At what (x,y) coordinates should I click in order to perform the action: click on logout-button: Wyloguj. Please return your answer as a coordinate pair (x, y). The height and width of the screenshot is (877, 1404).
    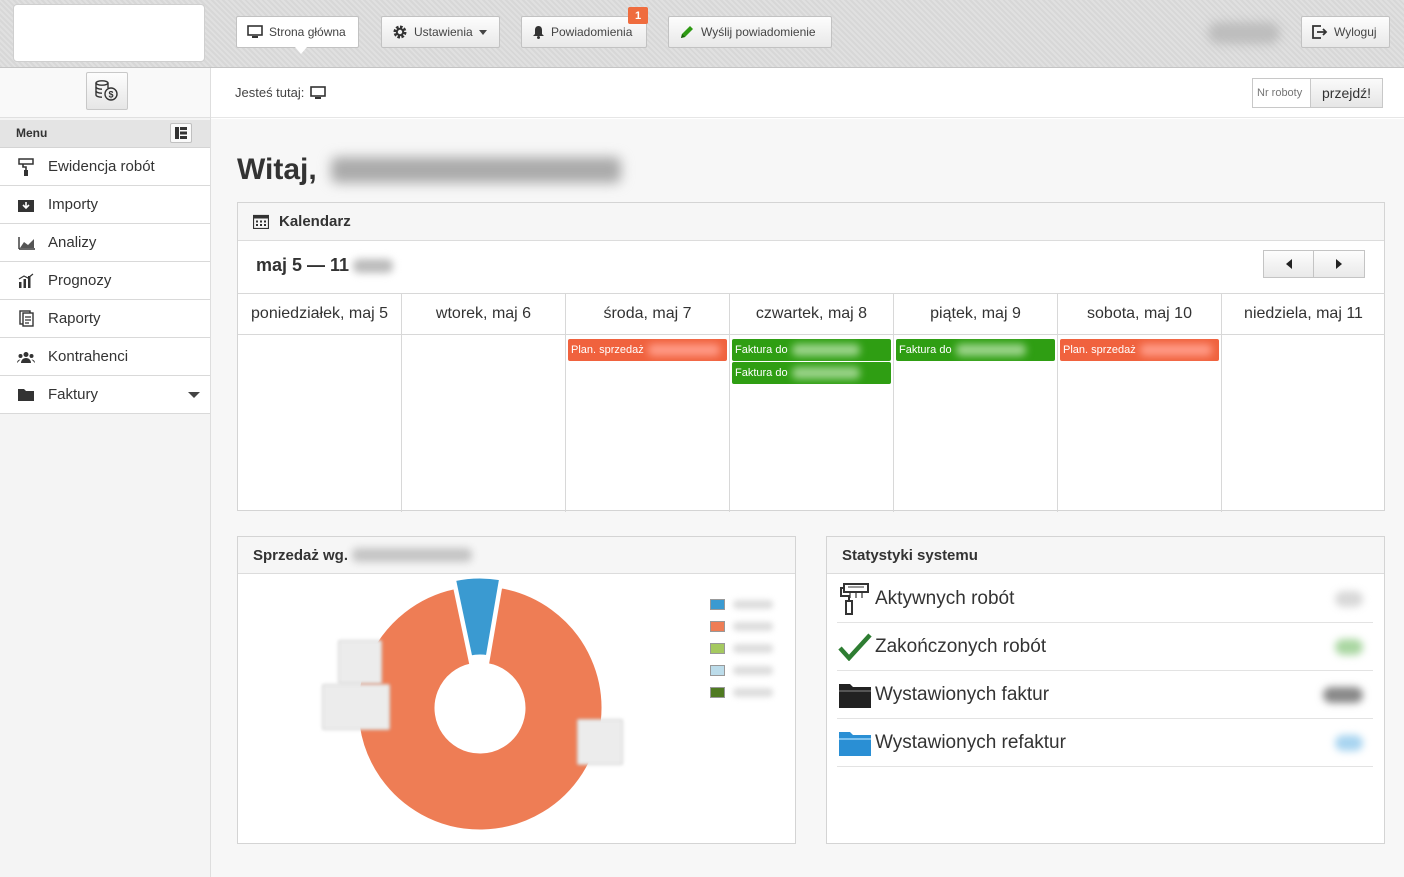
    Looking at the image, I should click on (1345, 32).